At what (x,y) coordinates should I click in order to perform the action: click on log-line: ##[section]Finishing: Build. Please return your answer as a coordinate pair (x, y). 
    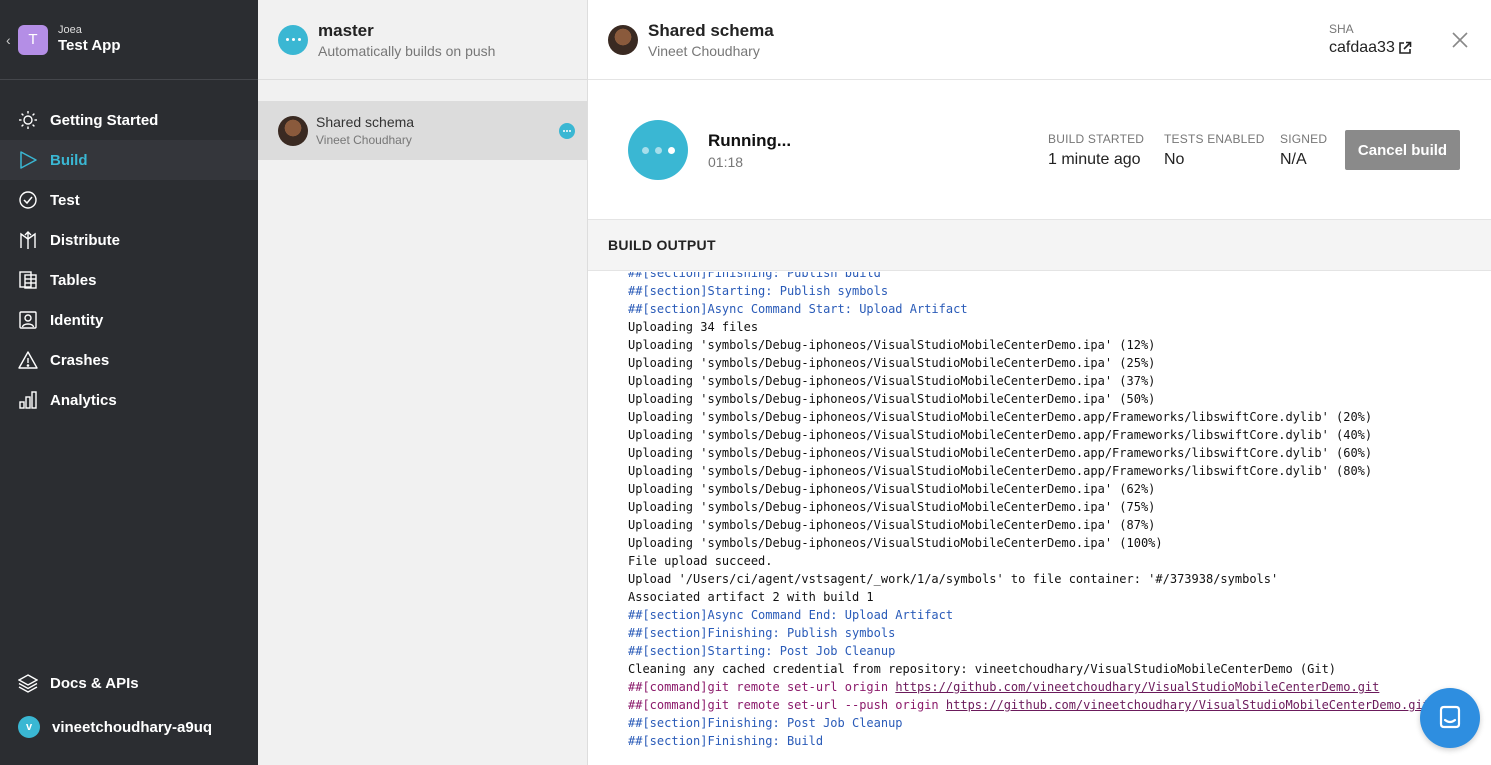
    Looking at the image, I should click on (726, 741).